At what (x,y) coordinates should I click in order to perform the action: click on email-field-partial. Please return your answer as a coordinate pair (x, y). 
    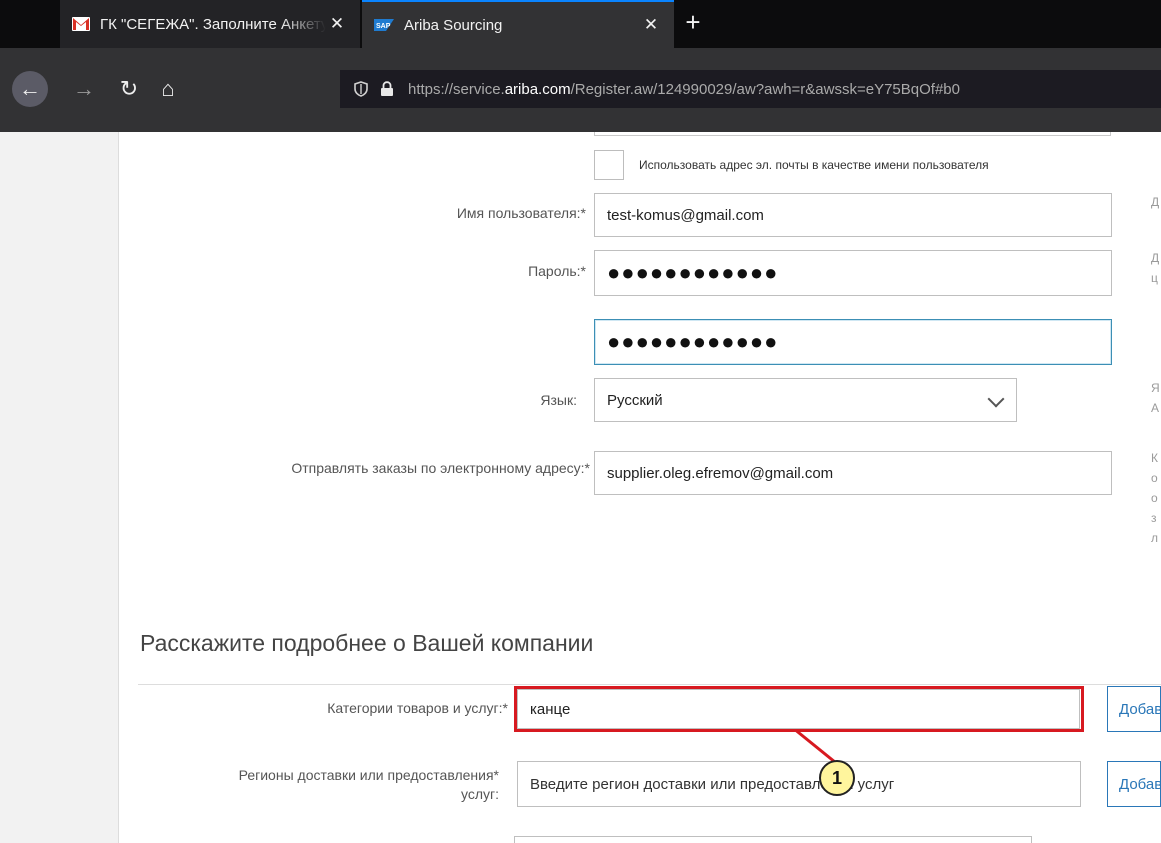
    Looking at the image, I should click on (852, 134).